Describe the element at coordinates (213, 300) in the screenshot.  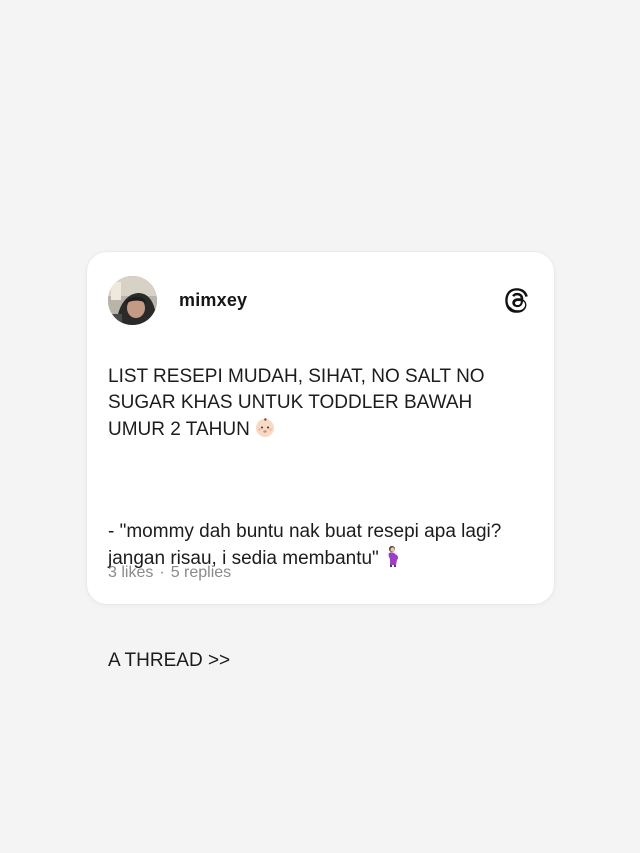
I see `username: mimxey` at that location.